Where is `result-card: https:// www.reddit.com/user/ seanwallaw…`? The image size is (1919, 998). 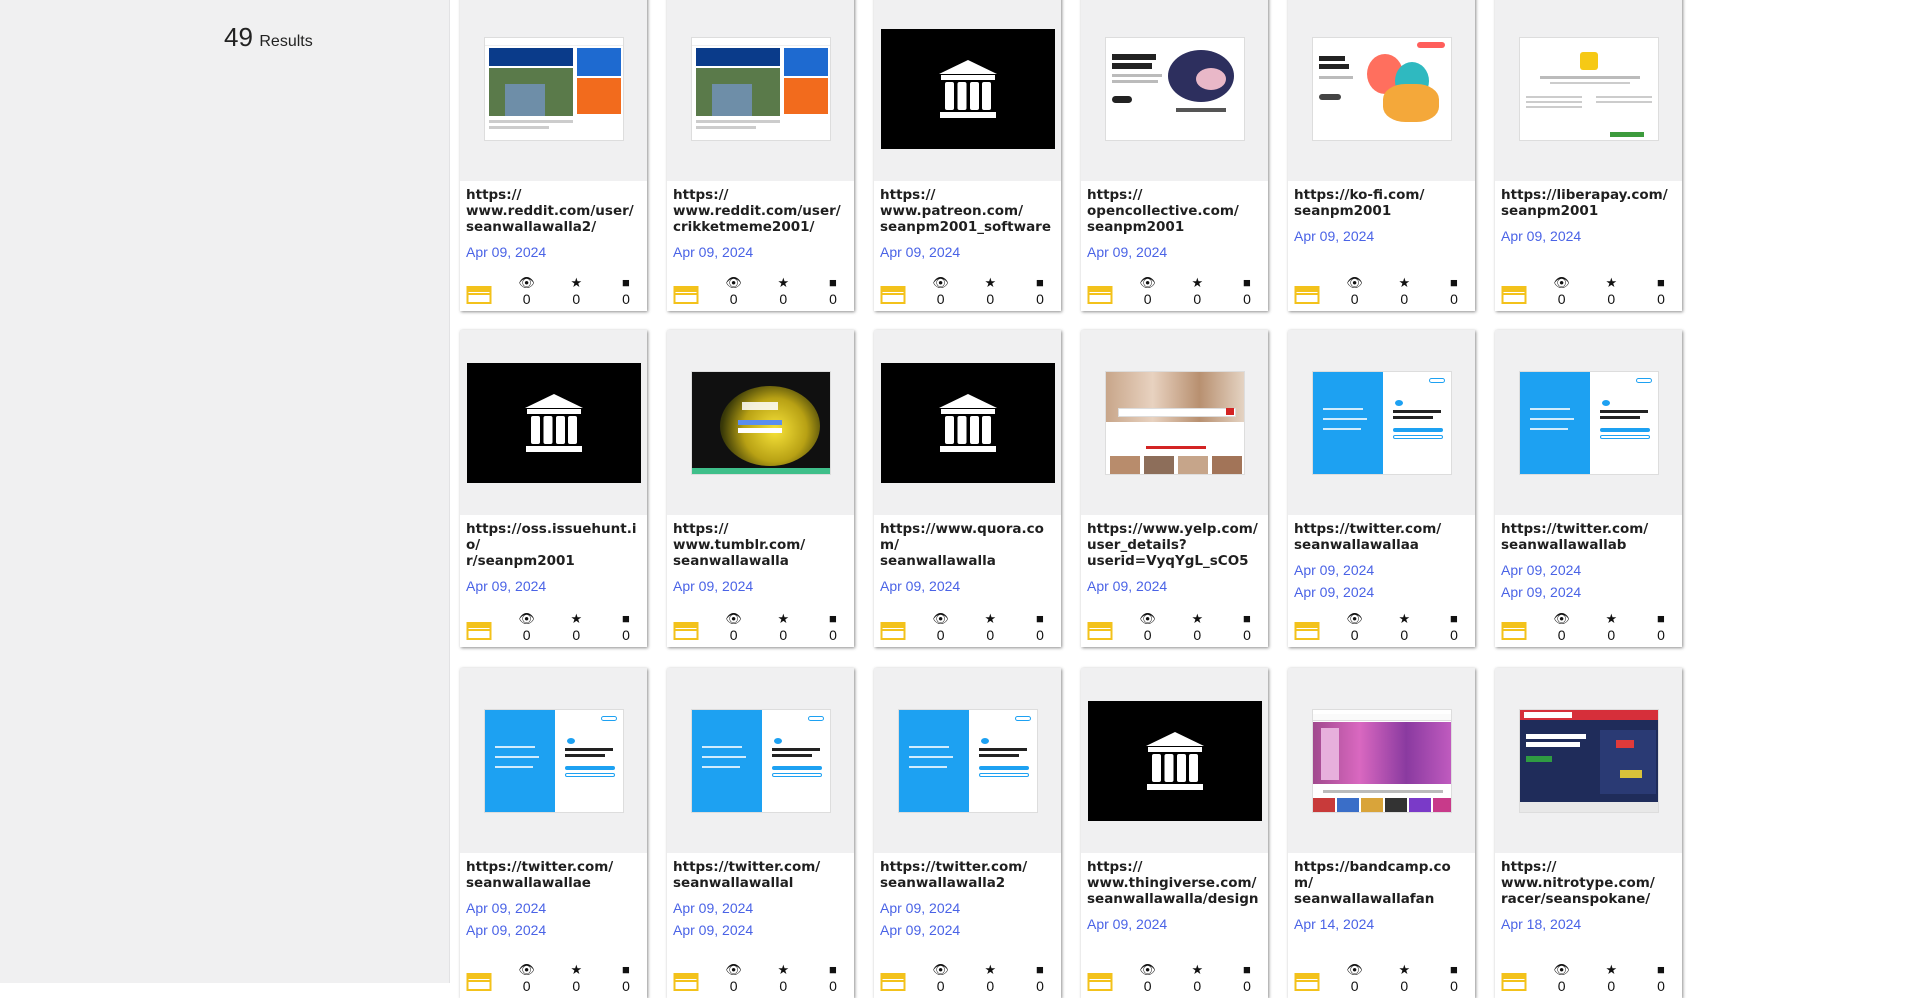
result-card: https:// www.reddit.com/user/ seanwallaw… is located at coordinates (553, 155).